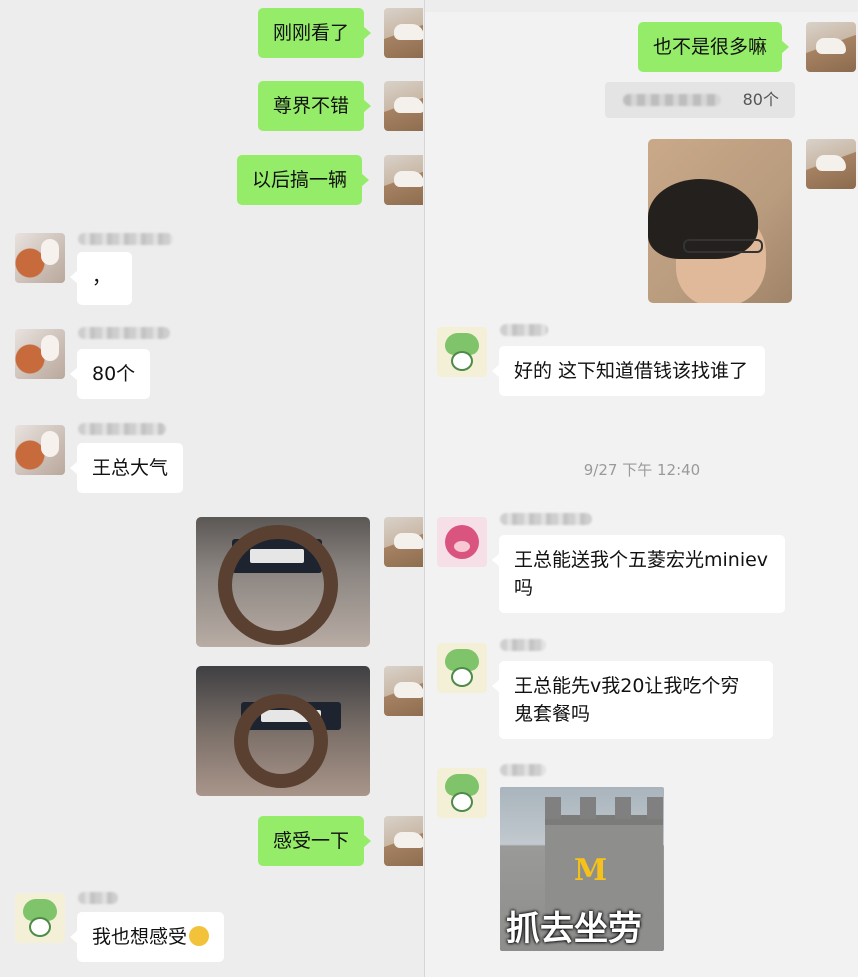 This screenshot has width=858, height=977. I want to click on message-bubble: 80个, so click(110, 374).